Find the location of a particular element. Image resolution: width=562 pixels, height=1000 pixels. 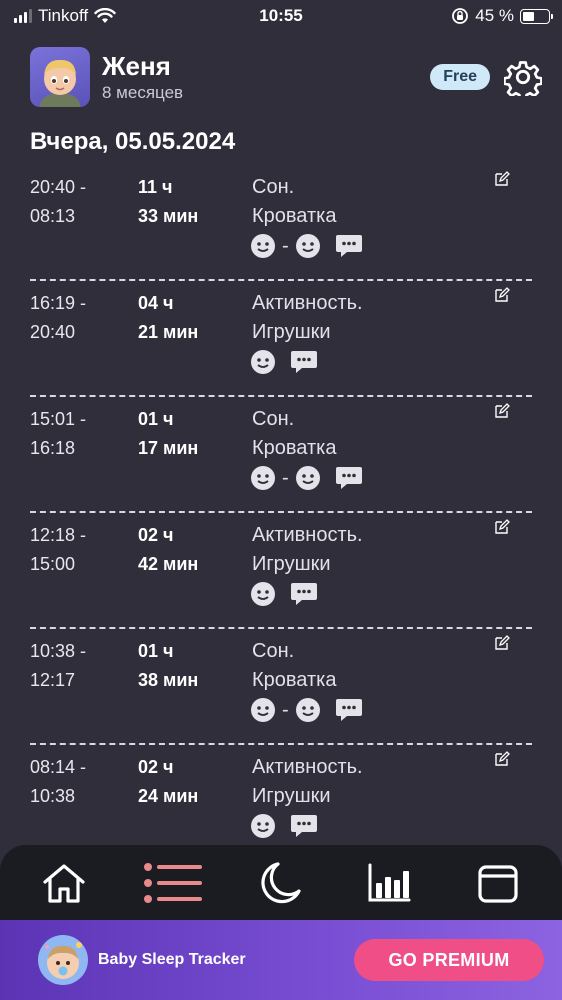

entry-time: 16:19 -20:40 is located at coordinates (58, 317).